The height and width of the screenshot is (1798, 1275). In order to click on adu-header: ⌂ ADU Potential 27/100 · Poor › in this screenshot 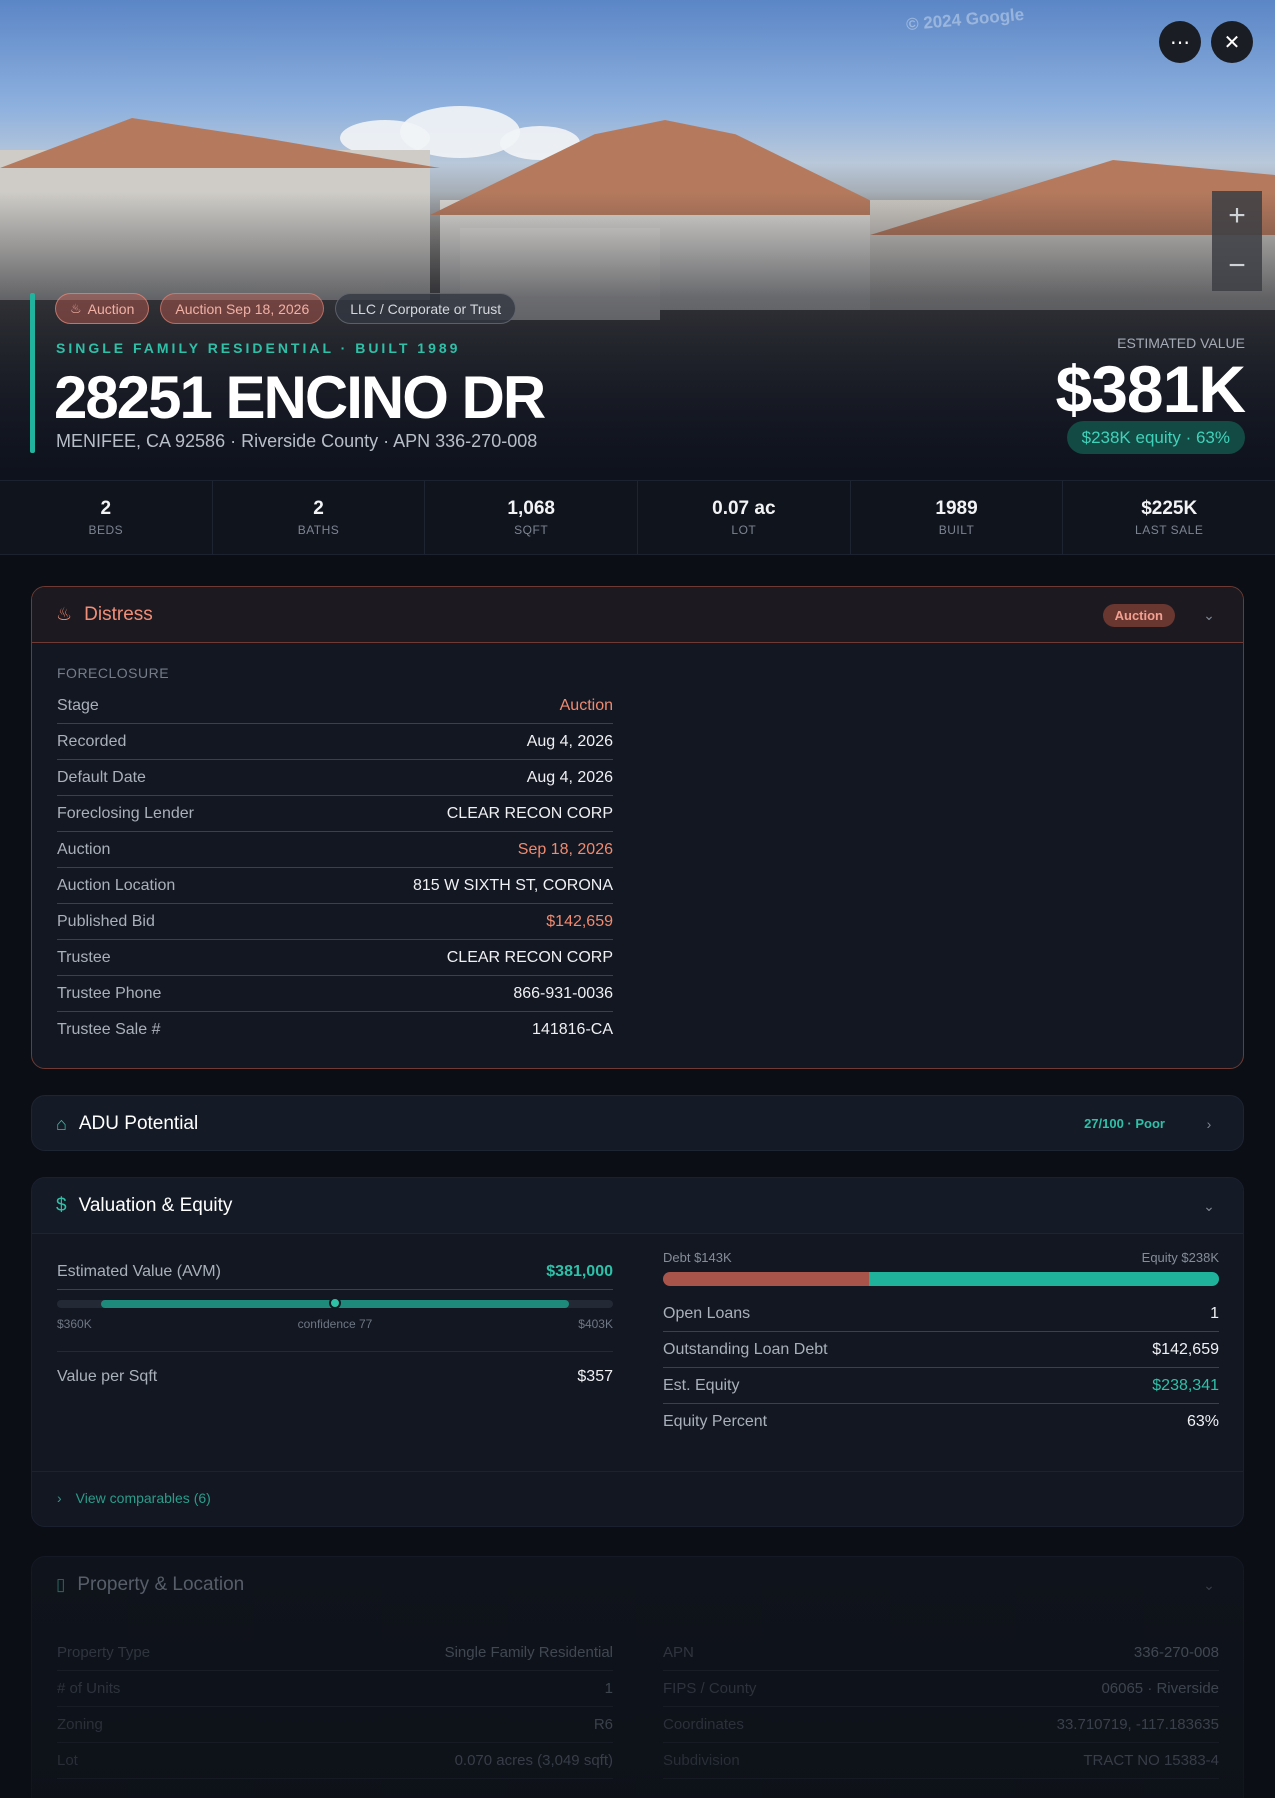, I will do `click(637, 1123)`.